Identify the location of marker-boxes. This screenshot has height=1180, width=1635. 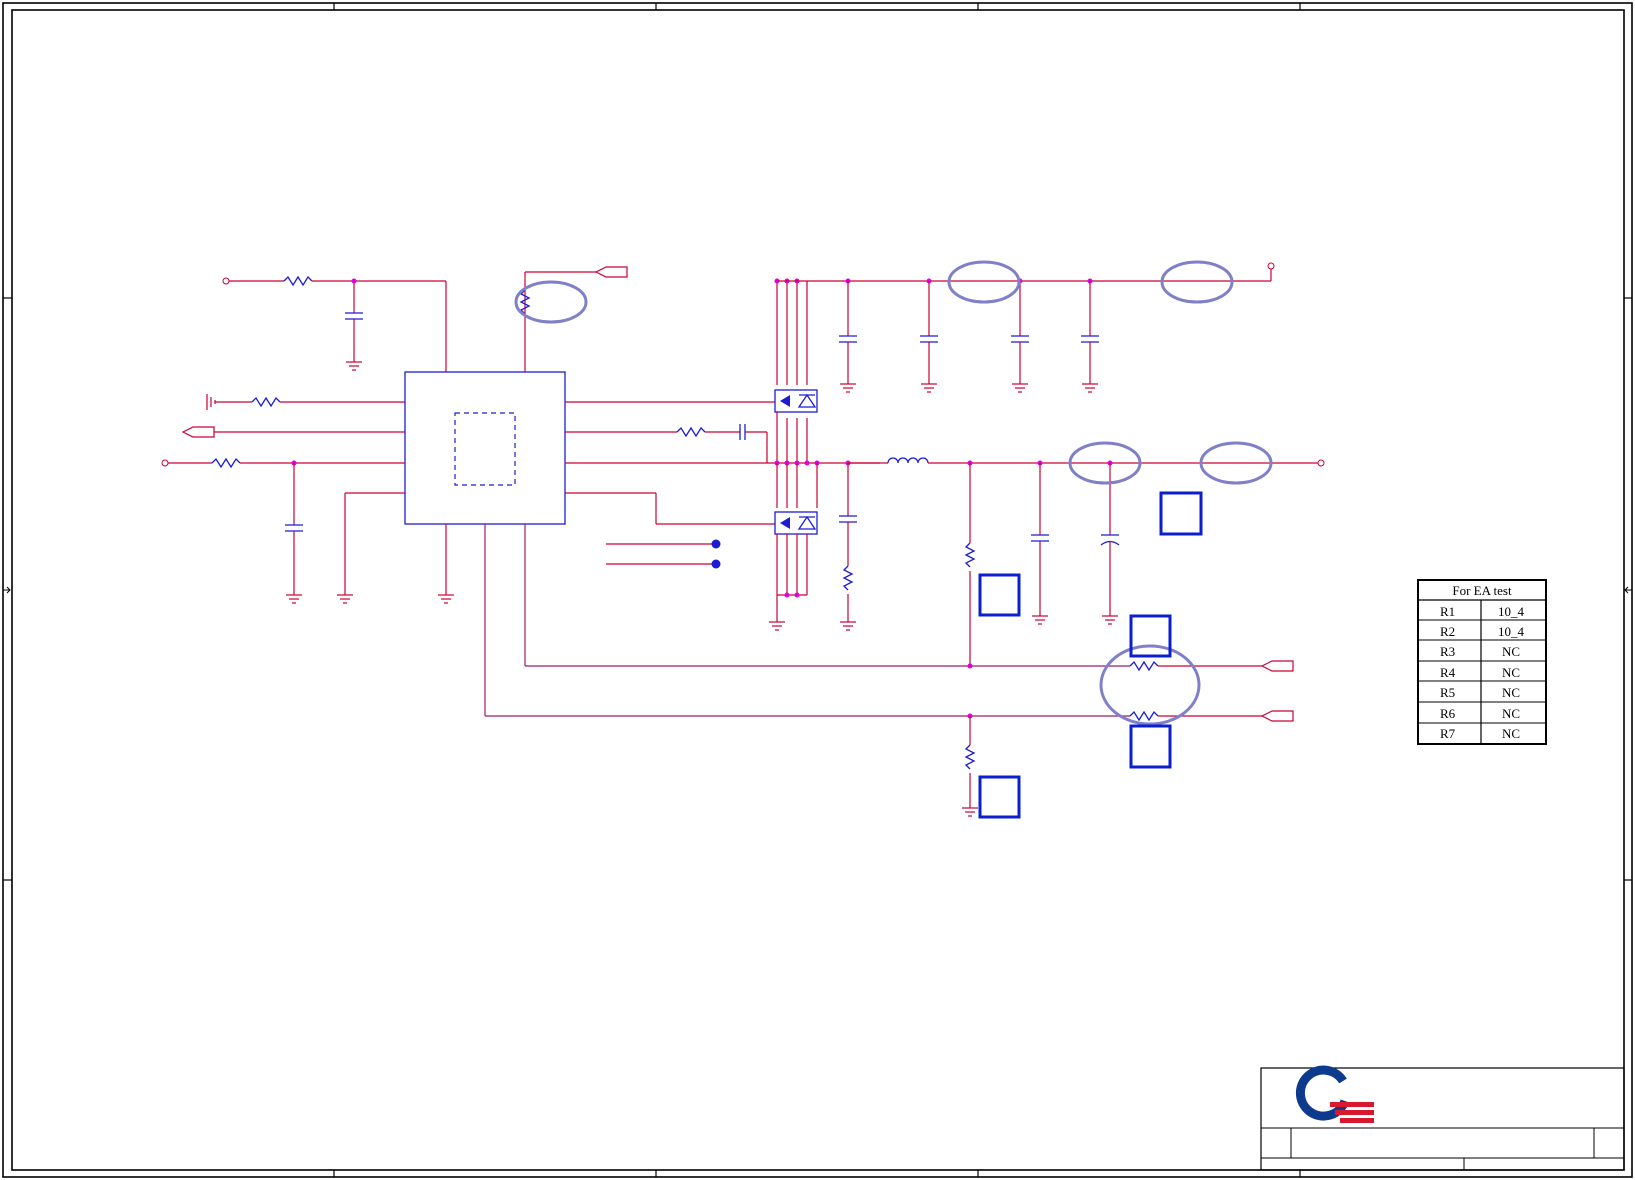
(1090, 655).